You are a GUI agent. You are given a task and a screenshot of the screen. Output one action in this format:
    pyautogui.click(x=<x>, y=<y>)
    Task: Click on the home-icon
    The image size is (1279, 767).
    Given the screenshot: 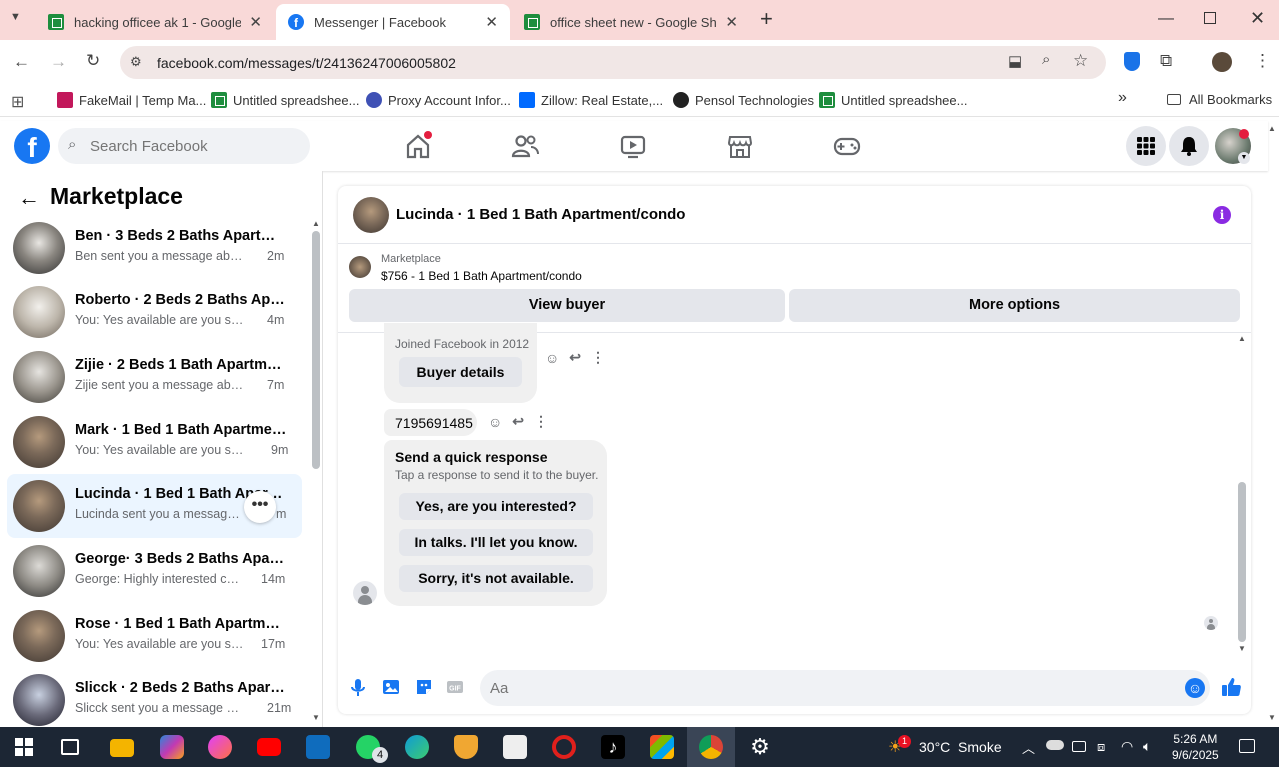 What is the action you would take?
    pyautogui.click(x=418, y=146)
    